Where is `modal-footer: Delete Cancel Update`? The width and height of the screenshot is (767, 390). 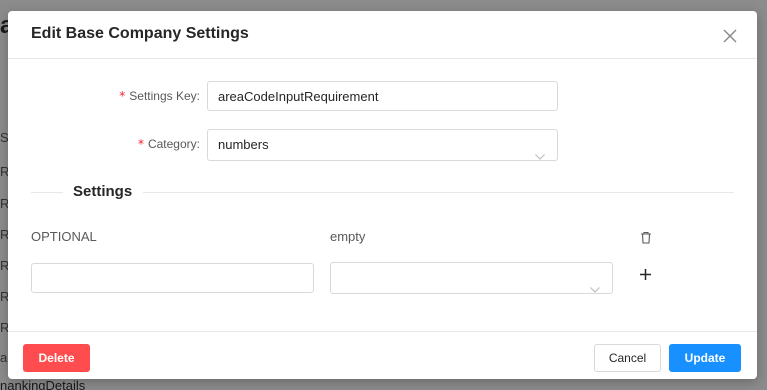 modal-footer: Delete Cancel Update is located at coordinates (382, 355).